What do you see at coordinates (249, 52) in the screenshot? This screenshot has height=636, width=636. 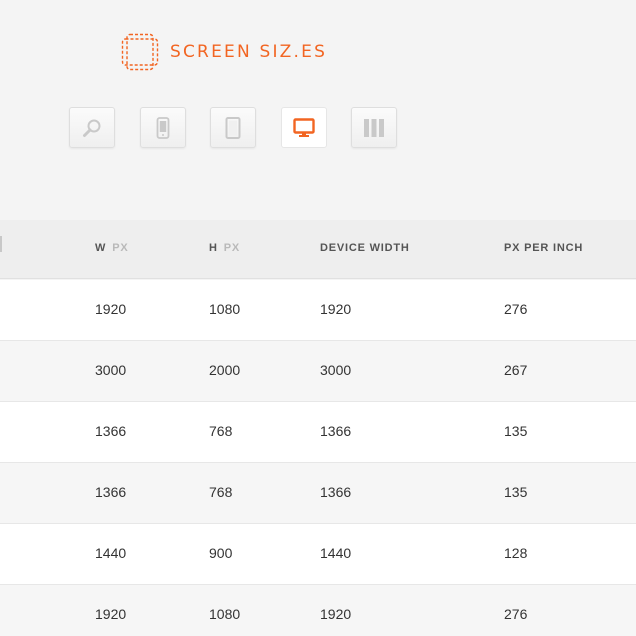 I see `logo-text: SCREEN SIZ.ES` at bounding box center [249, 52].